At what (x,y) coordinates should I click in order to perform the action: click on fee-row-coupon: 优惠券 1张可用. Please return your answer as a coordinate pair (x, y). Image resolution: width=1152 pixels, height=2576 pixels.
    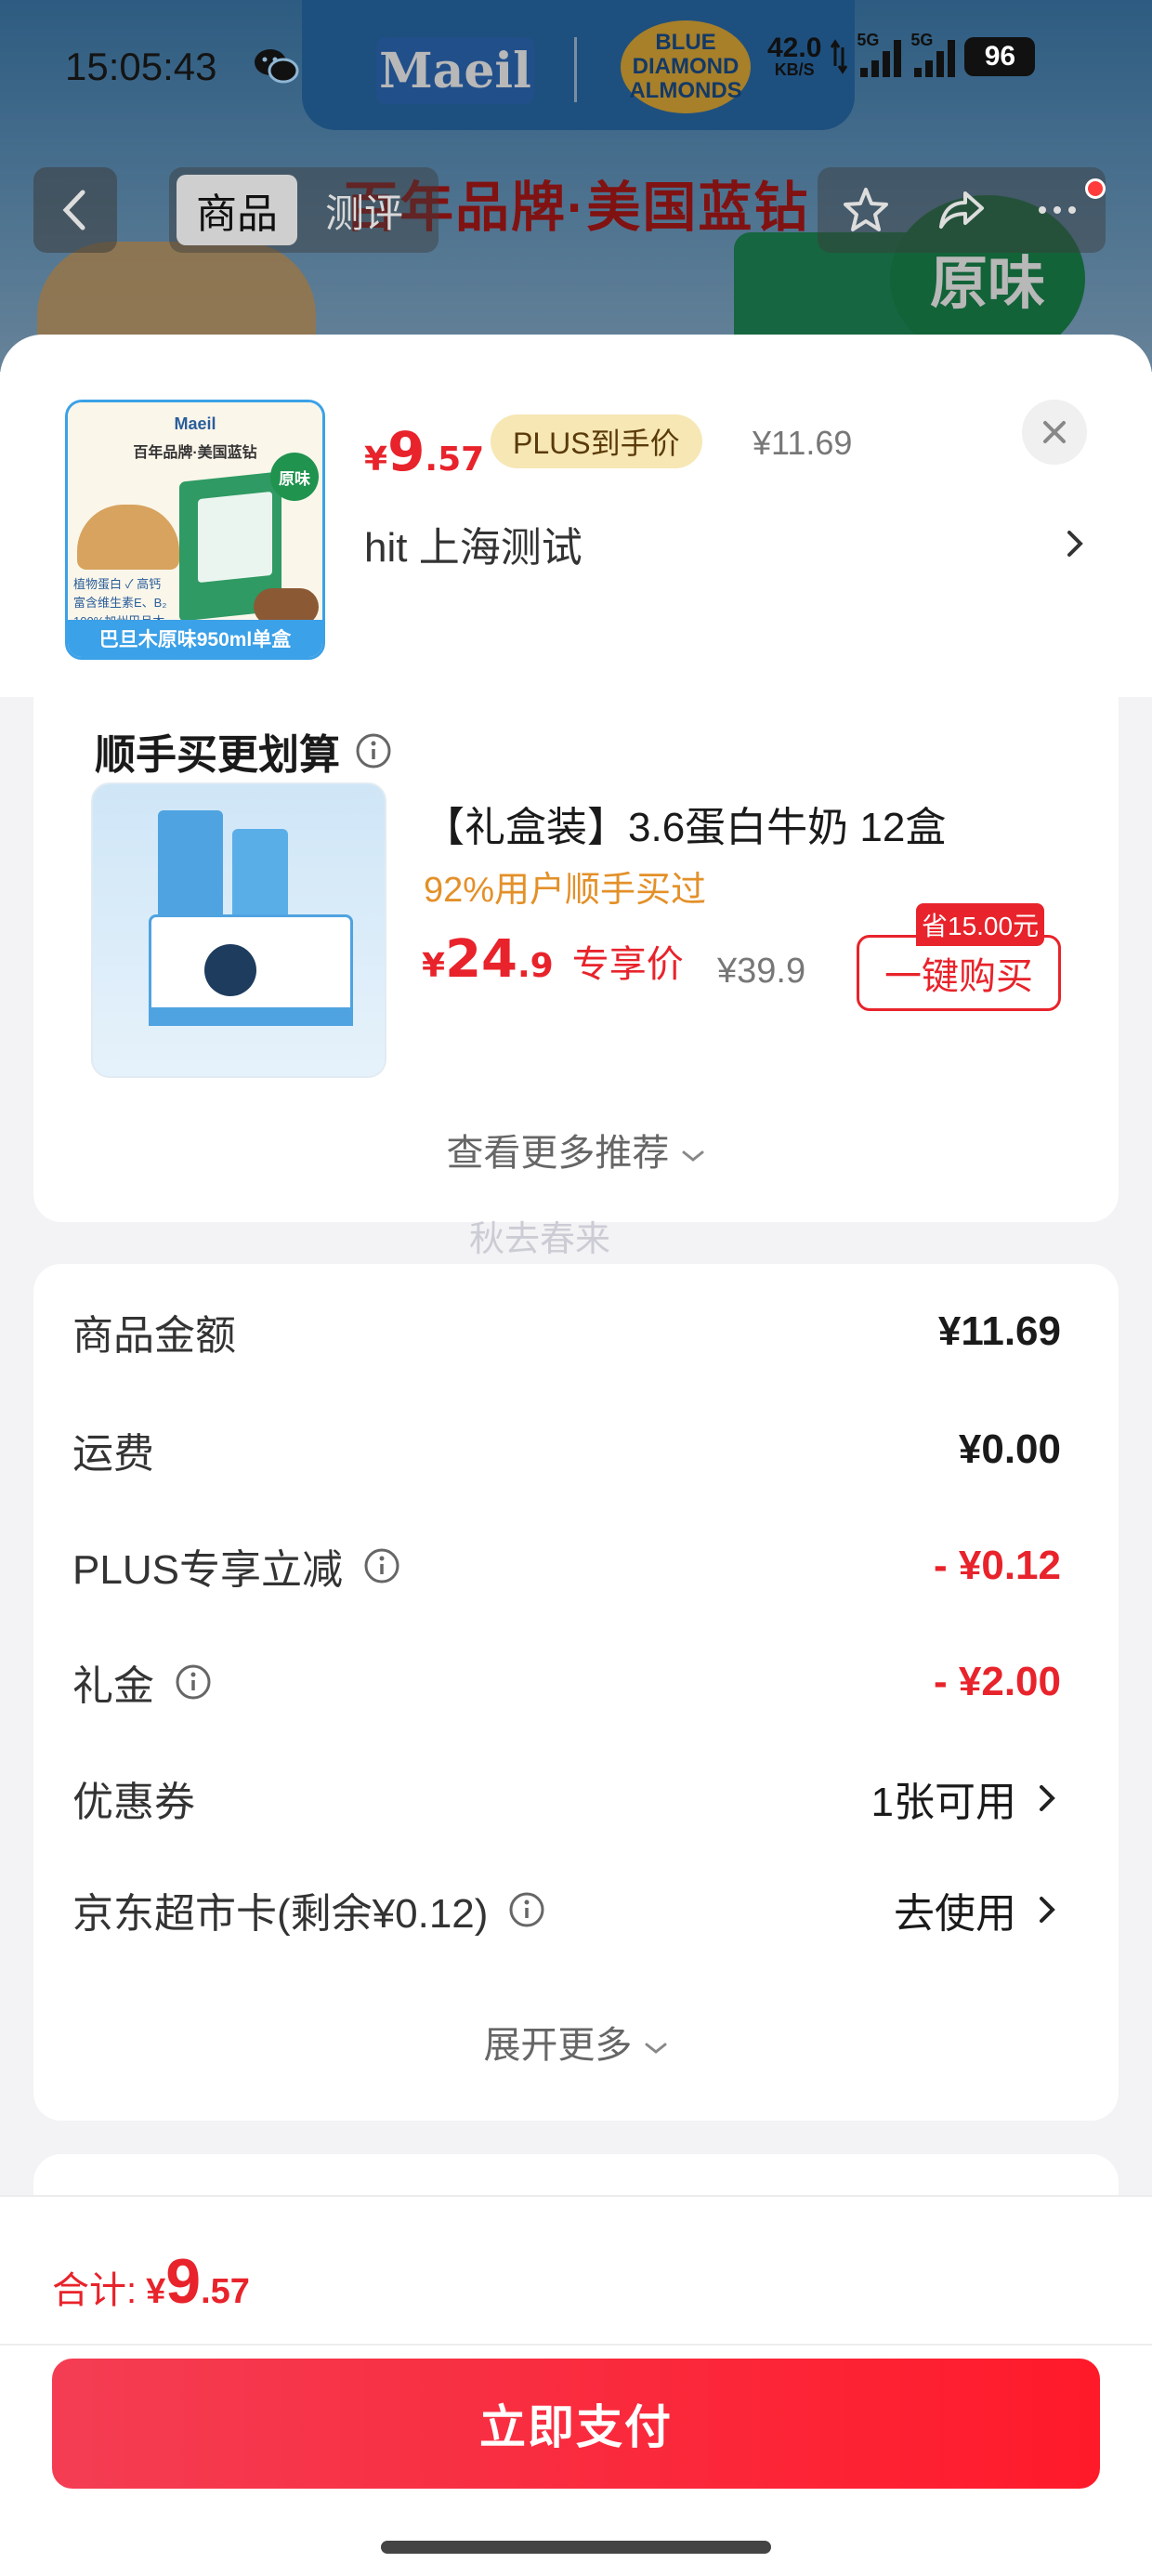
    Looking at the image, I should click on (566, 1798).